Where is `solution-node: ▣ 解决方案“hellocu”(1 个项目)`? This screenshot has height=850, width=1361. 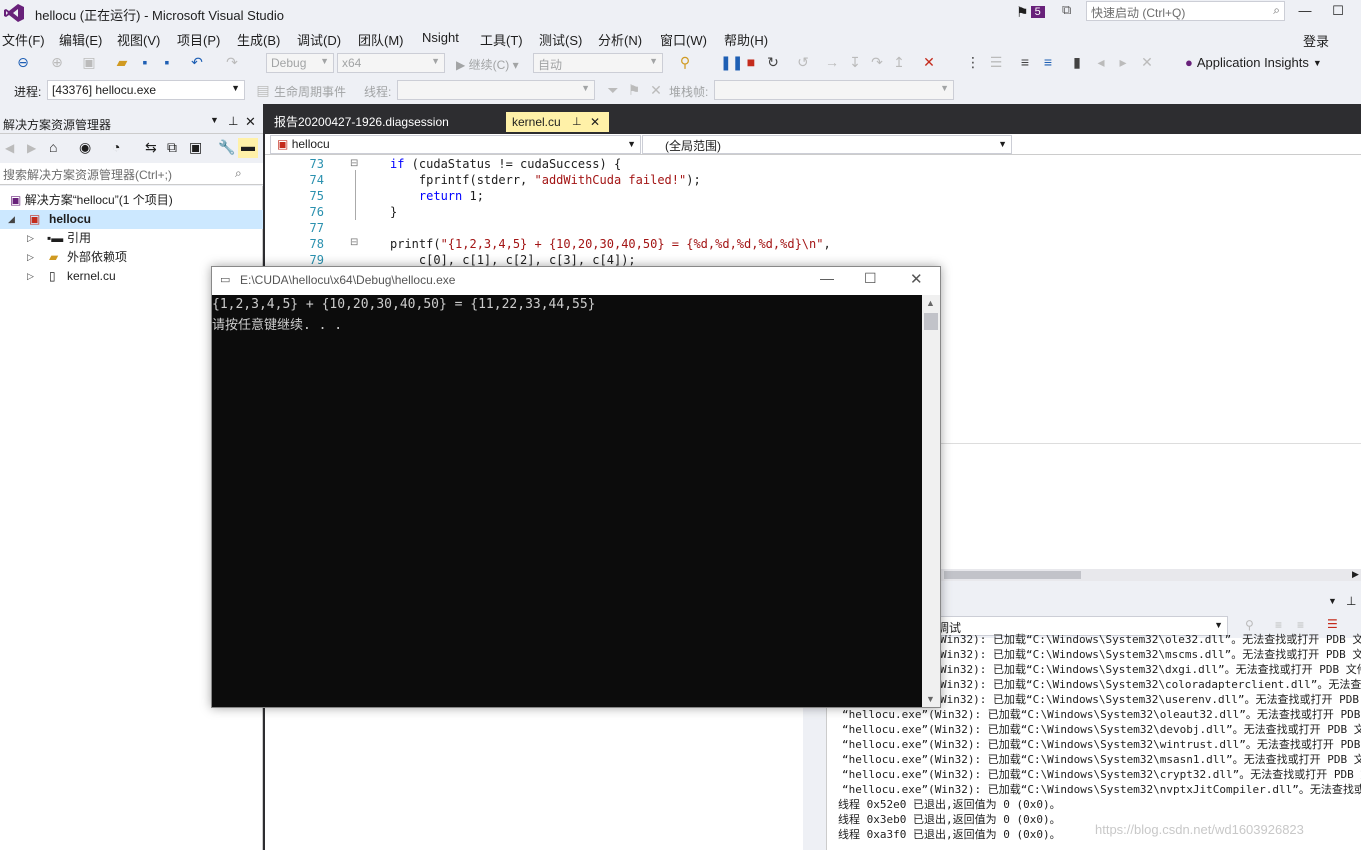 solution-node: ▣ 解决方案“hellocu”(1 个项目) is located at coordinates (91, 200).